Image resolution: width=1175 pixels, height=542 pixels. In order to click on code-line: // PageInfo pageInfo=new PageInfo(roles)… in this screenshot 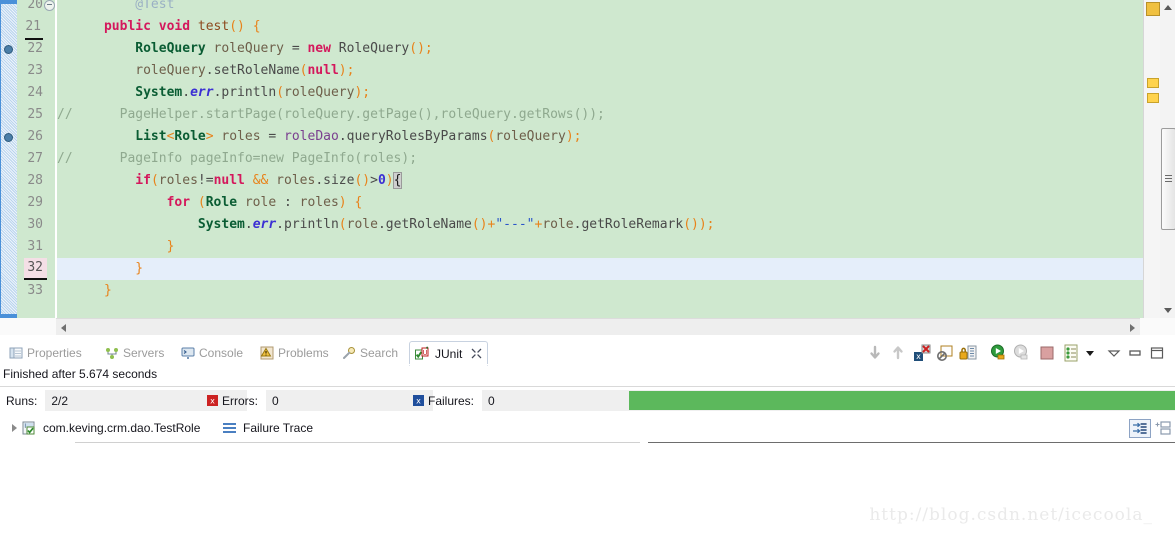, I will do `click(237, 159)`.